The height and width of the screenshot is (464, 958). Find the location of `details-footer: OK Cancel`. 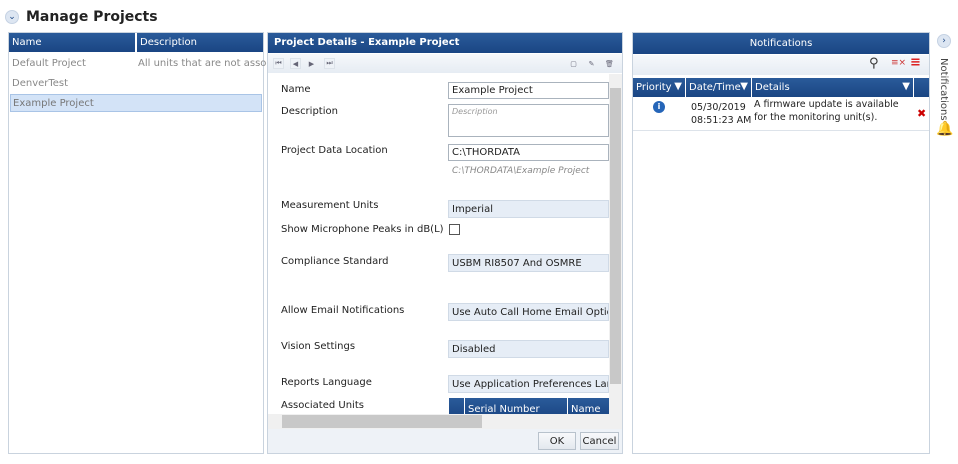

details-footer: OK Cancel is located at coordinates (445, 441).